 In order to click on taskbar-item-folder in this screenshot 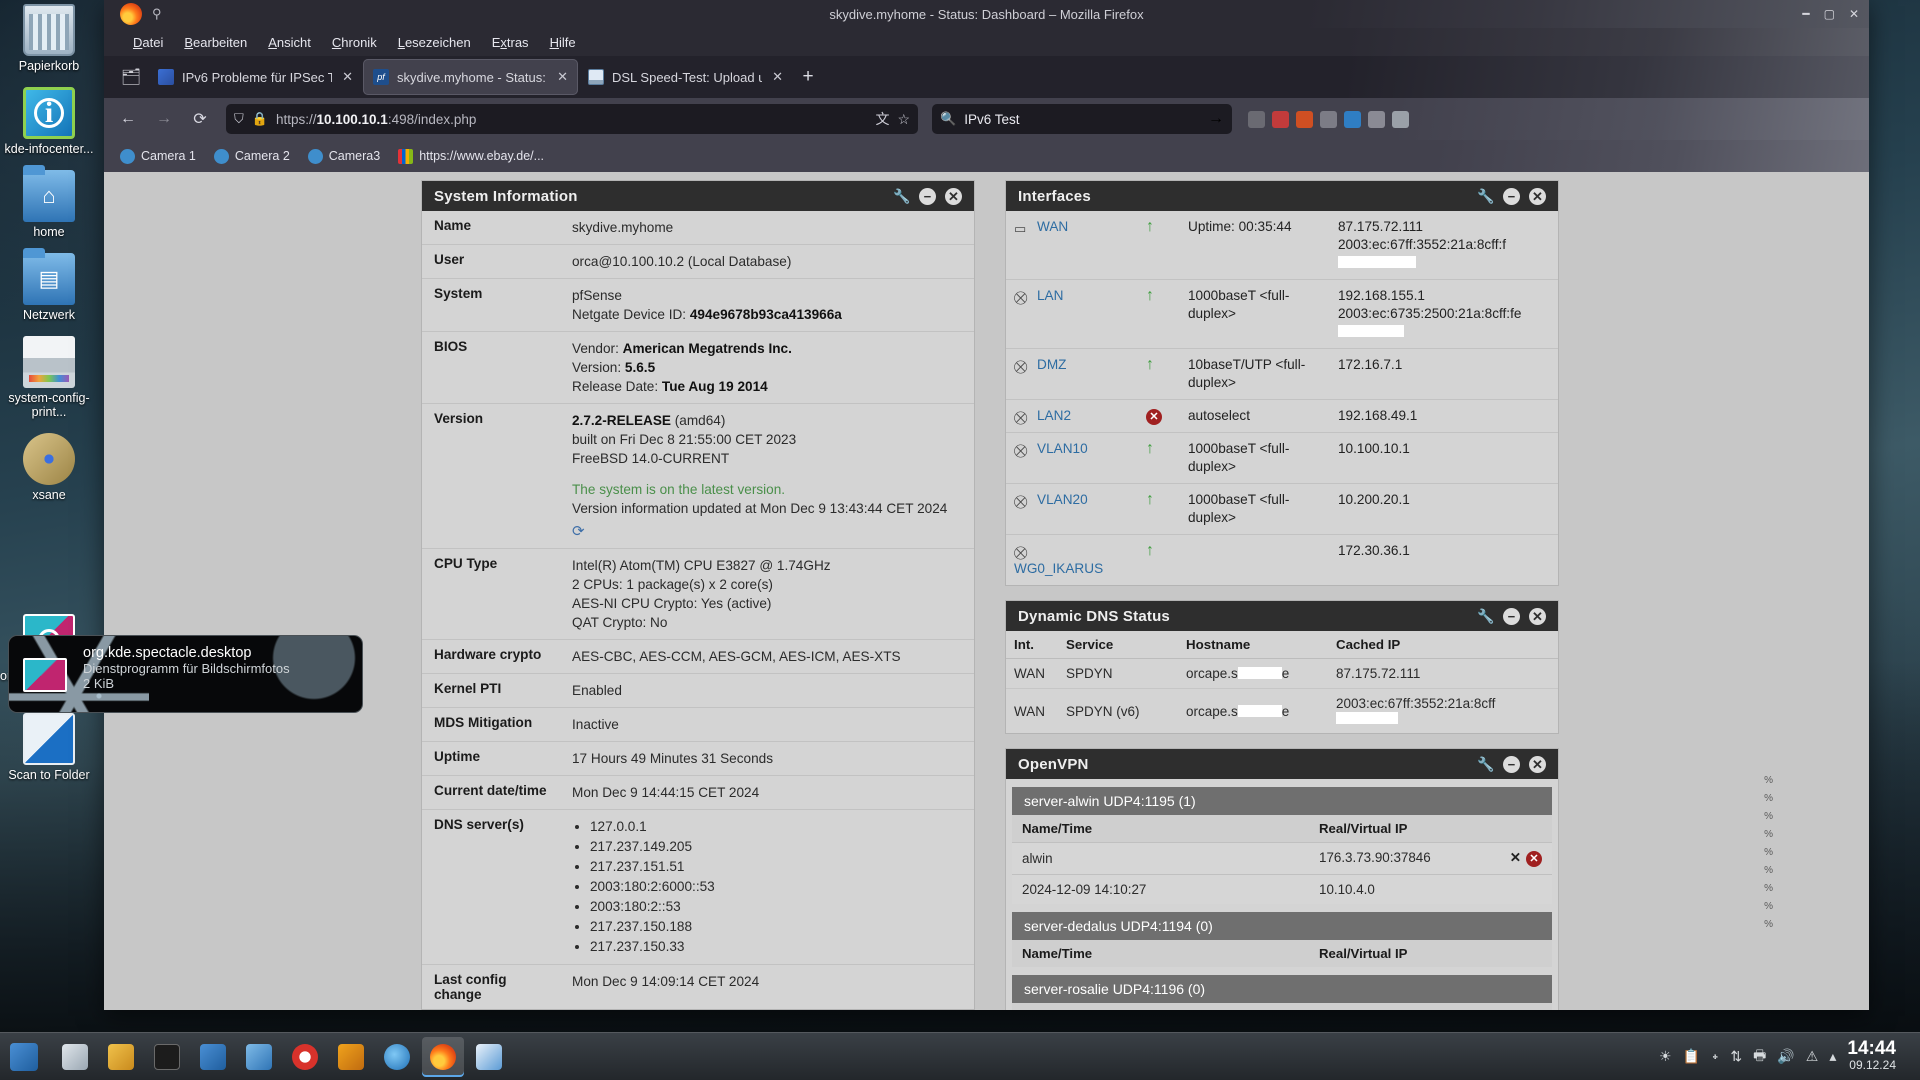, I will do `click(259, 1057)`.